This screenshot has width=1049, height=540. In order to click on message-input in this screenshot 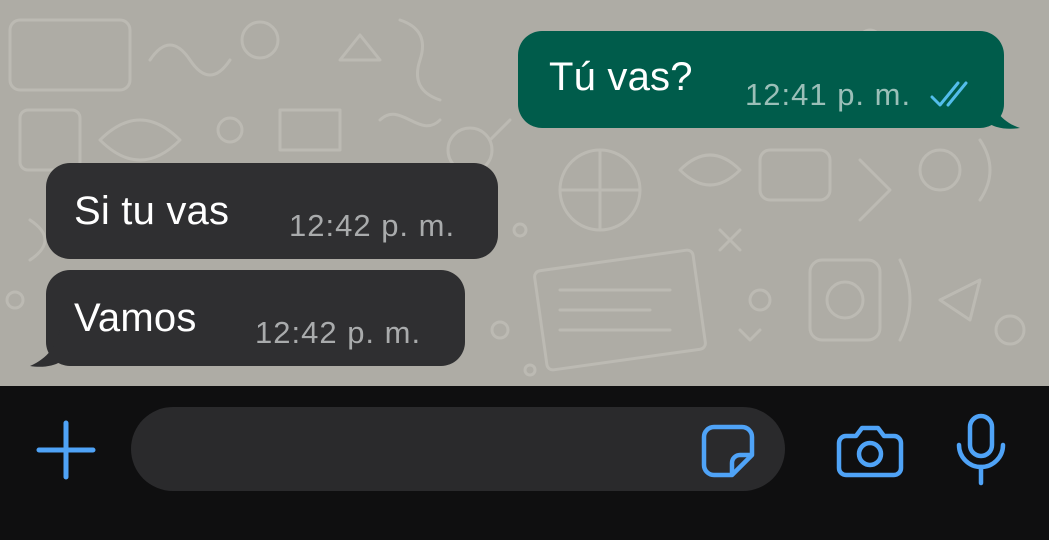, I will do `click(431, 450)`.